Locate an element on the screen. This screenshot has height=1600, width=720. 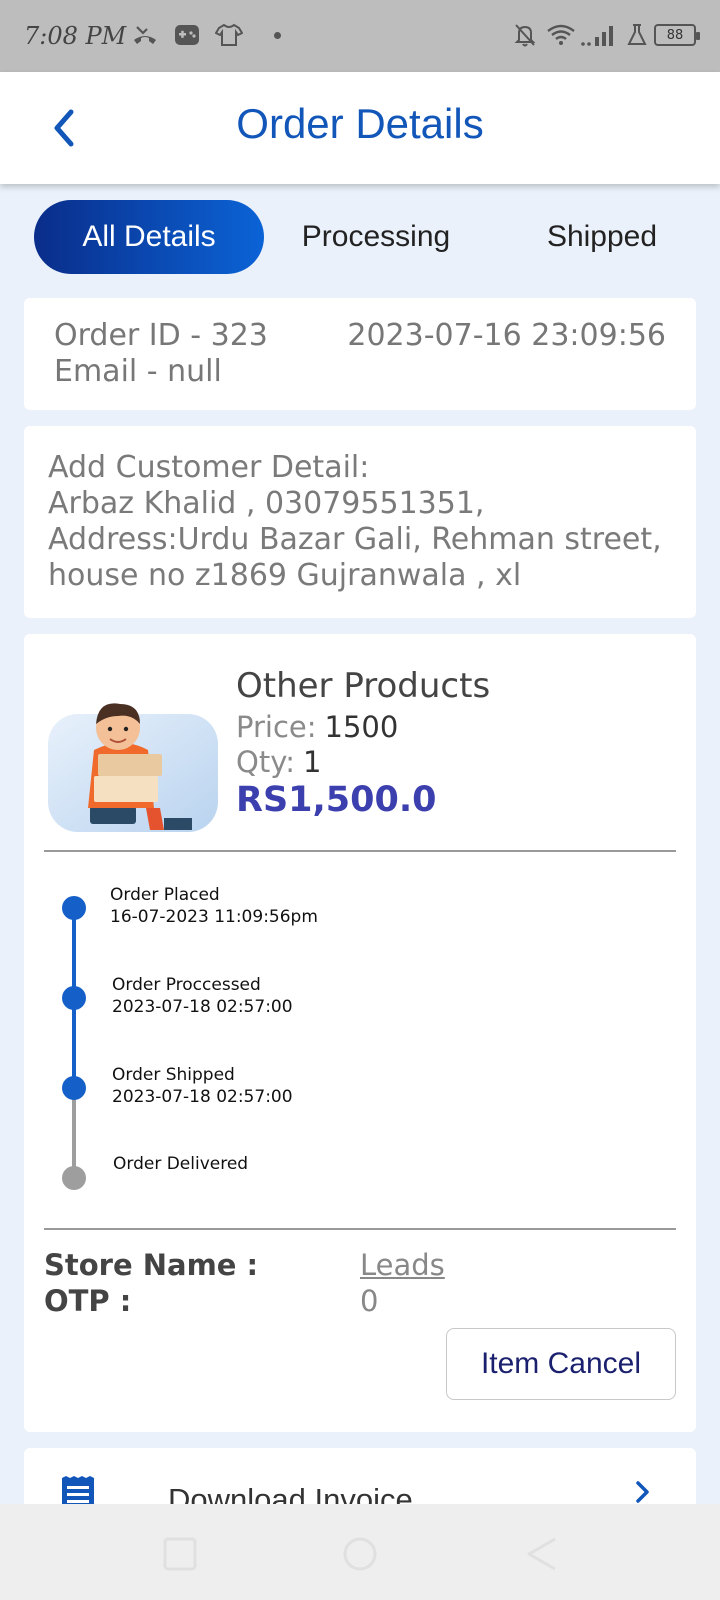
chevron-right-icon is located at coordinates (642, 1492).